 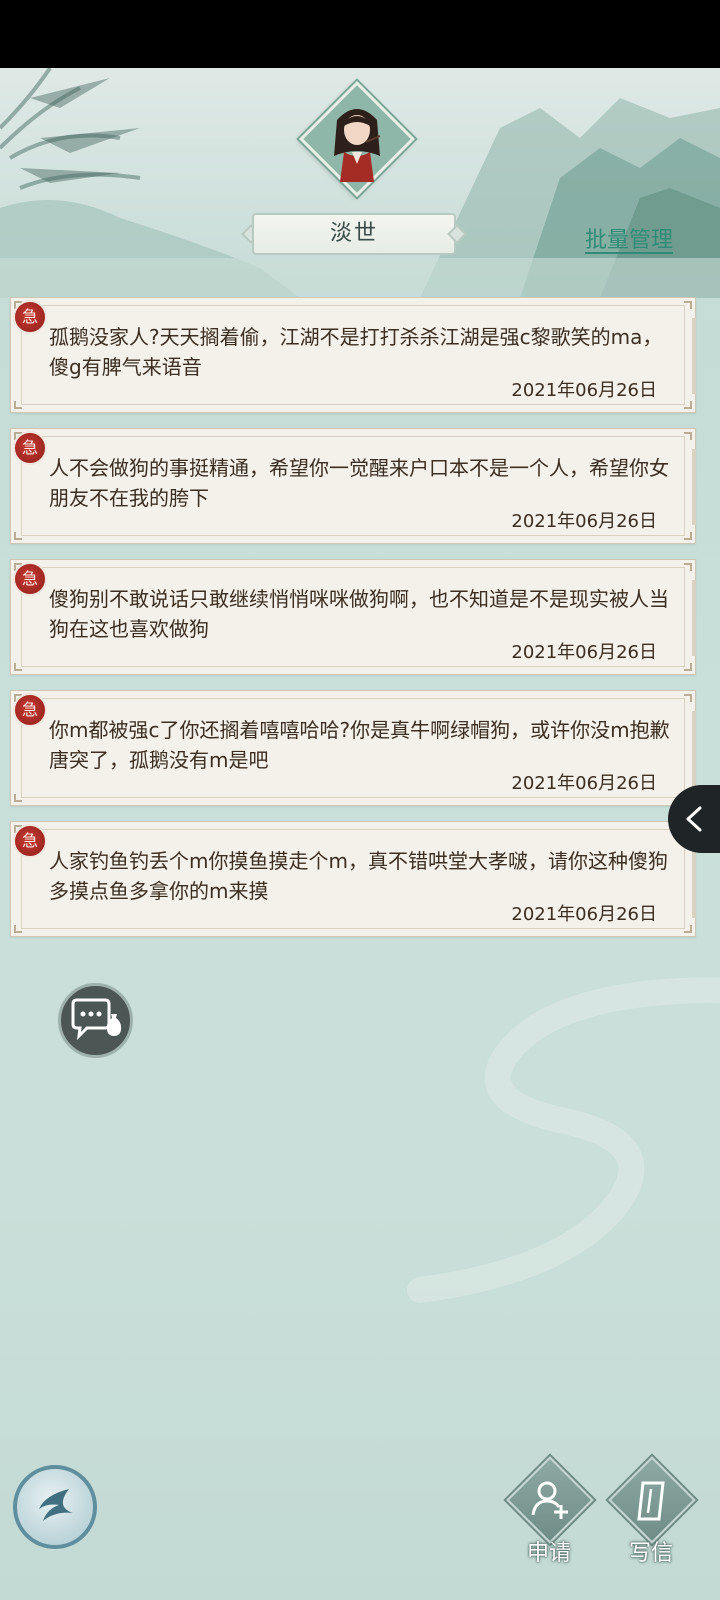 I want to click on decorative-swirl, so click(x=563, y=1140).